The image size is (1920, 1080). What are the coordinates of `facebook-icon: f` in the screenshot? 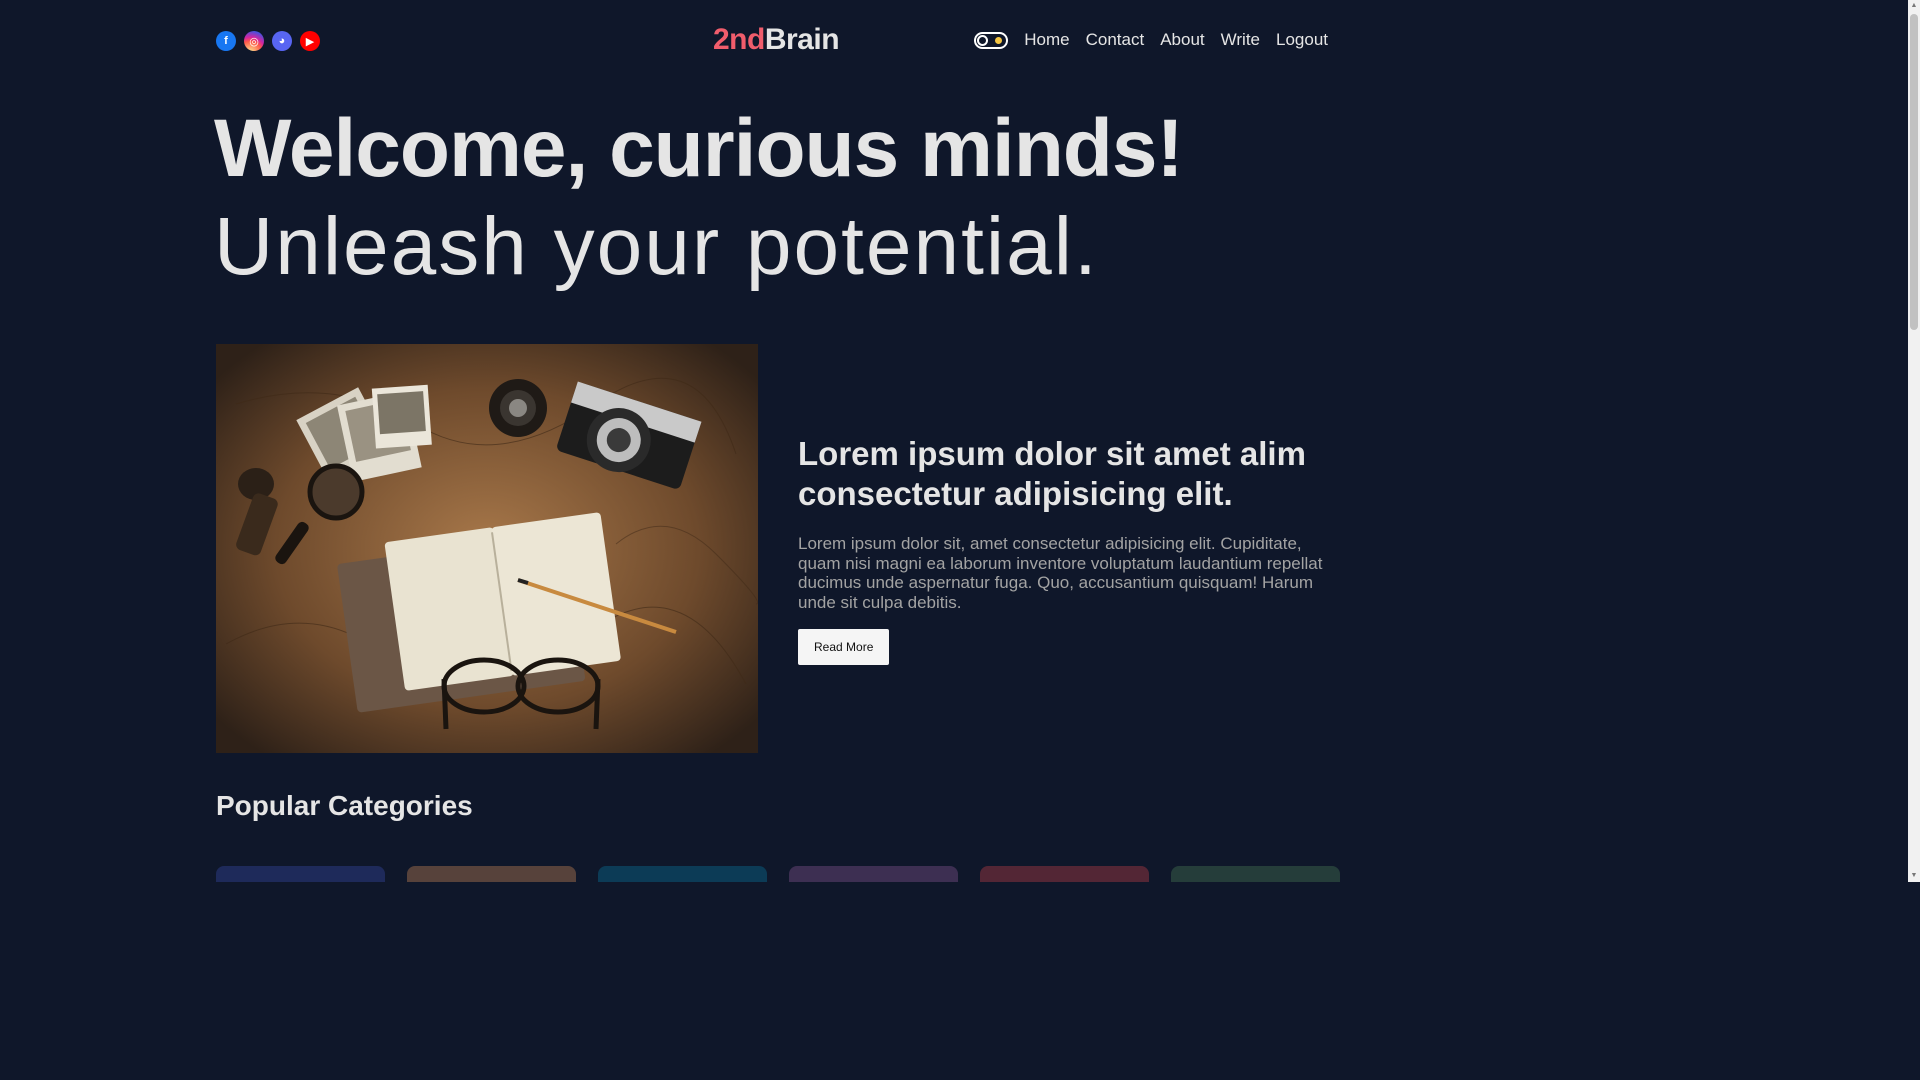 It's located at (226, 41).